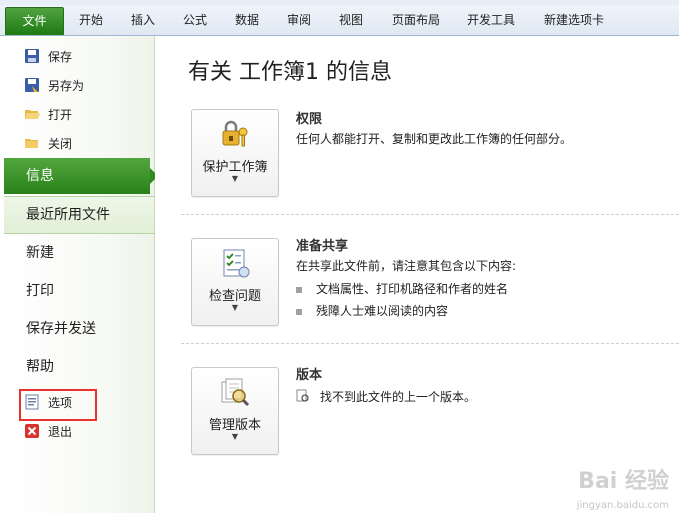 Image resolution: width=679 pixels, height=513 pixels. I want to click on manage-versions-label: 管理版本, so click(234, 425).